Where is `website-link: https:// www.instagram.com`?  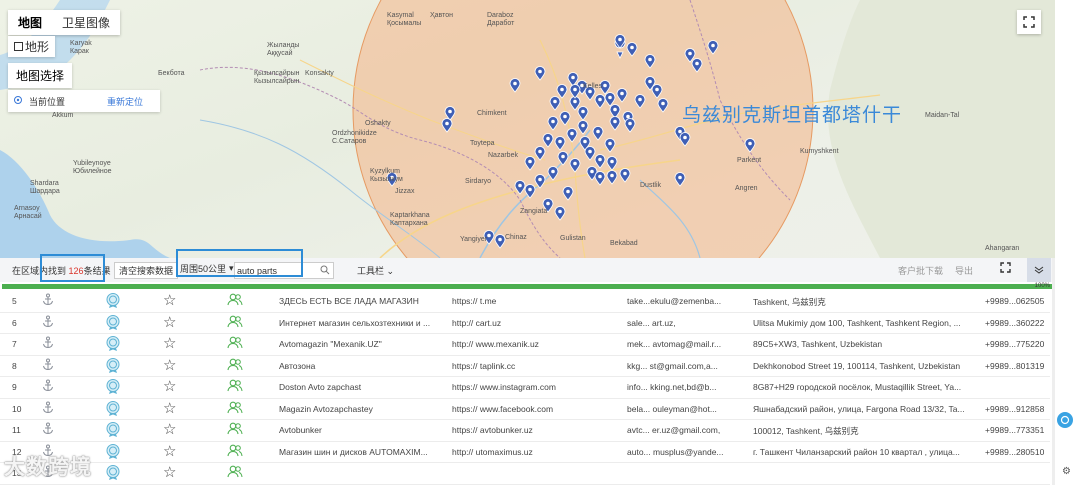
website-link: https:// www.instagram.com is located at coordinates (529, 387).